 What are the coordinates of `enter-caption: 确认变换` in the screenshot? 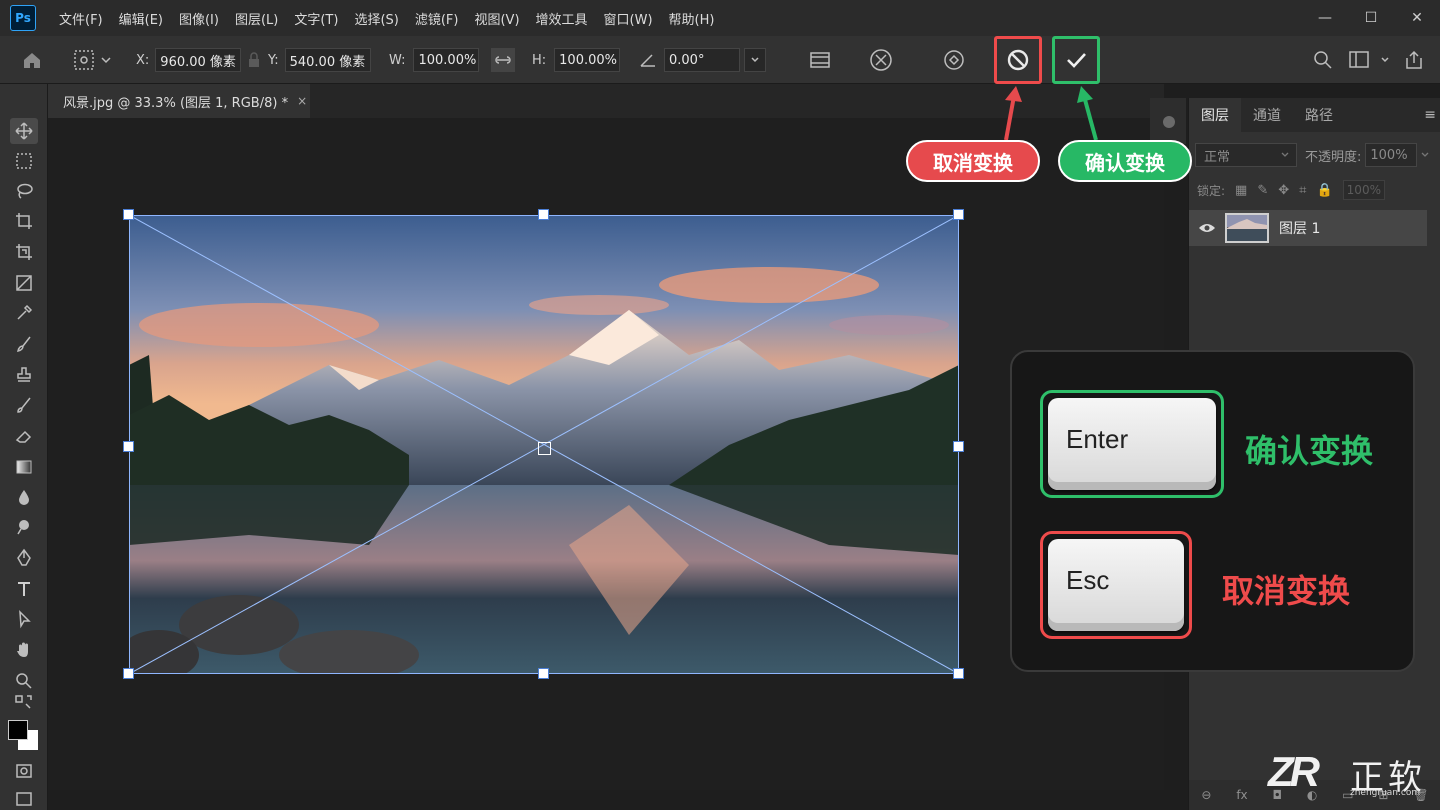 It's located at (1309, 451).